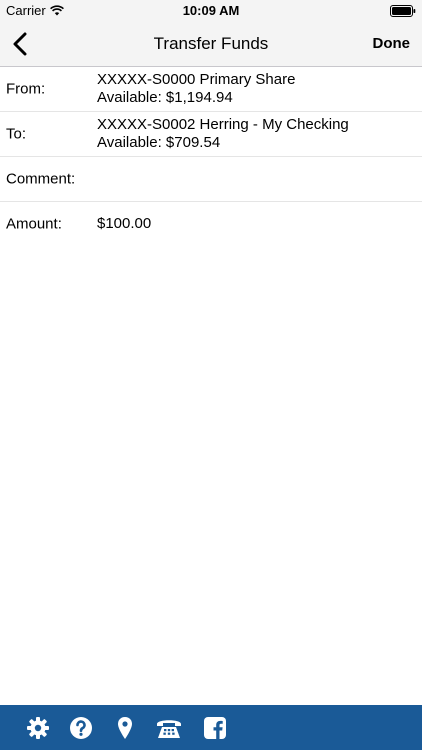 The height and width of the screenshot is (750, 422). Describe the element at coordinates (16, 134) in the screenshot. I see `to-label: To:` at that location.